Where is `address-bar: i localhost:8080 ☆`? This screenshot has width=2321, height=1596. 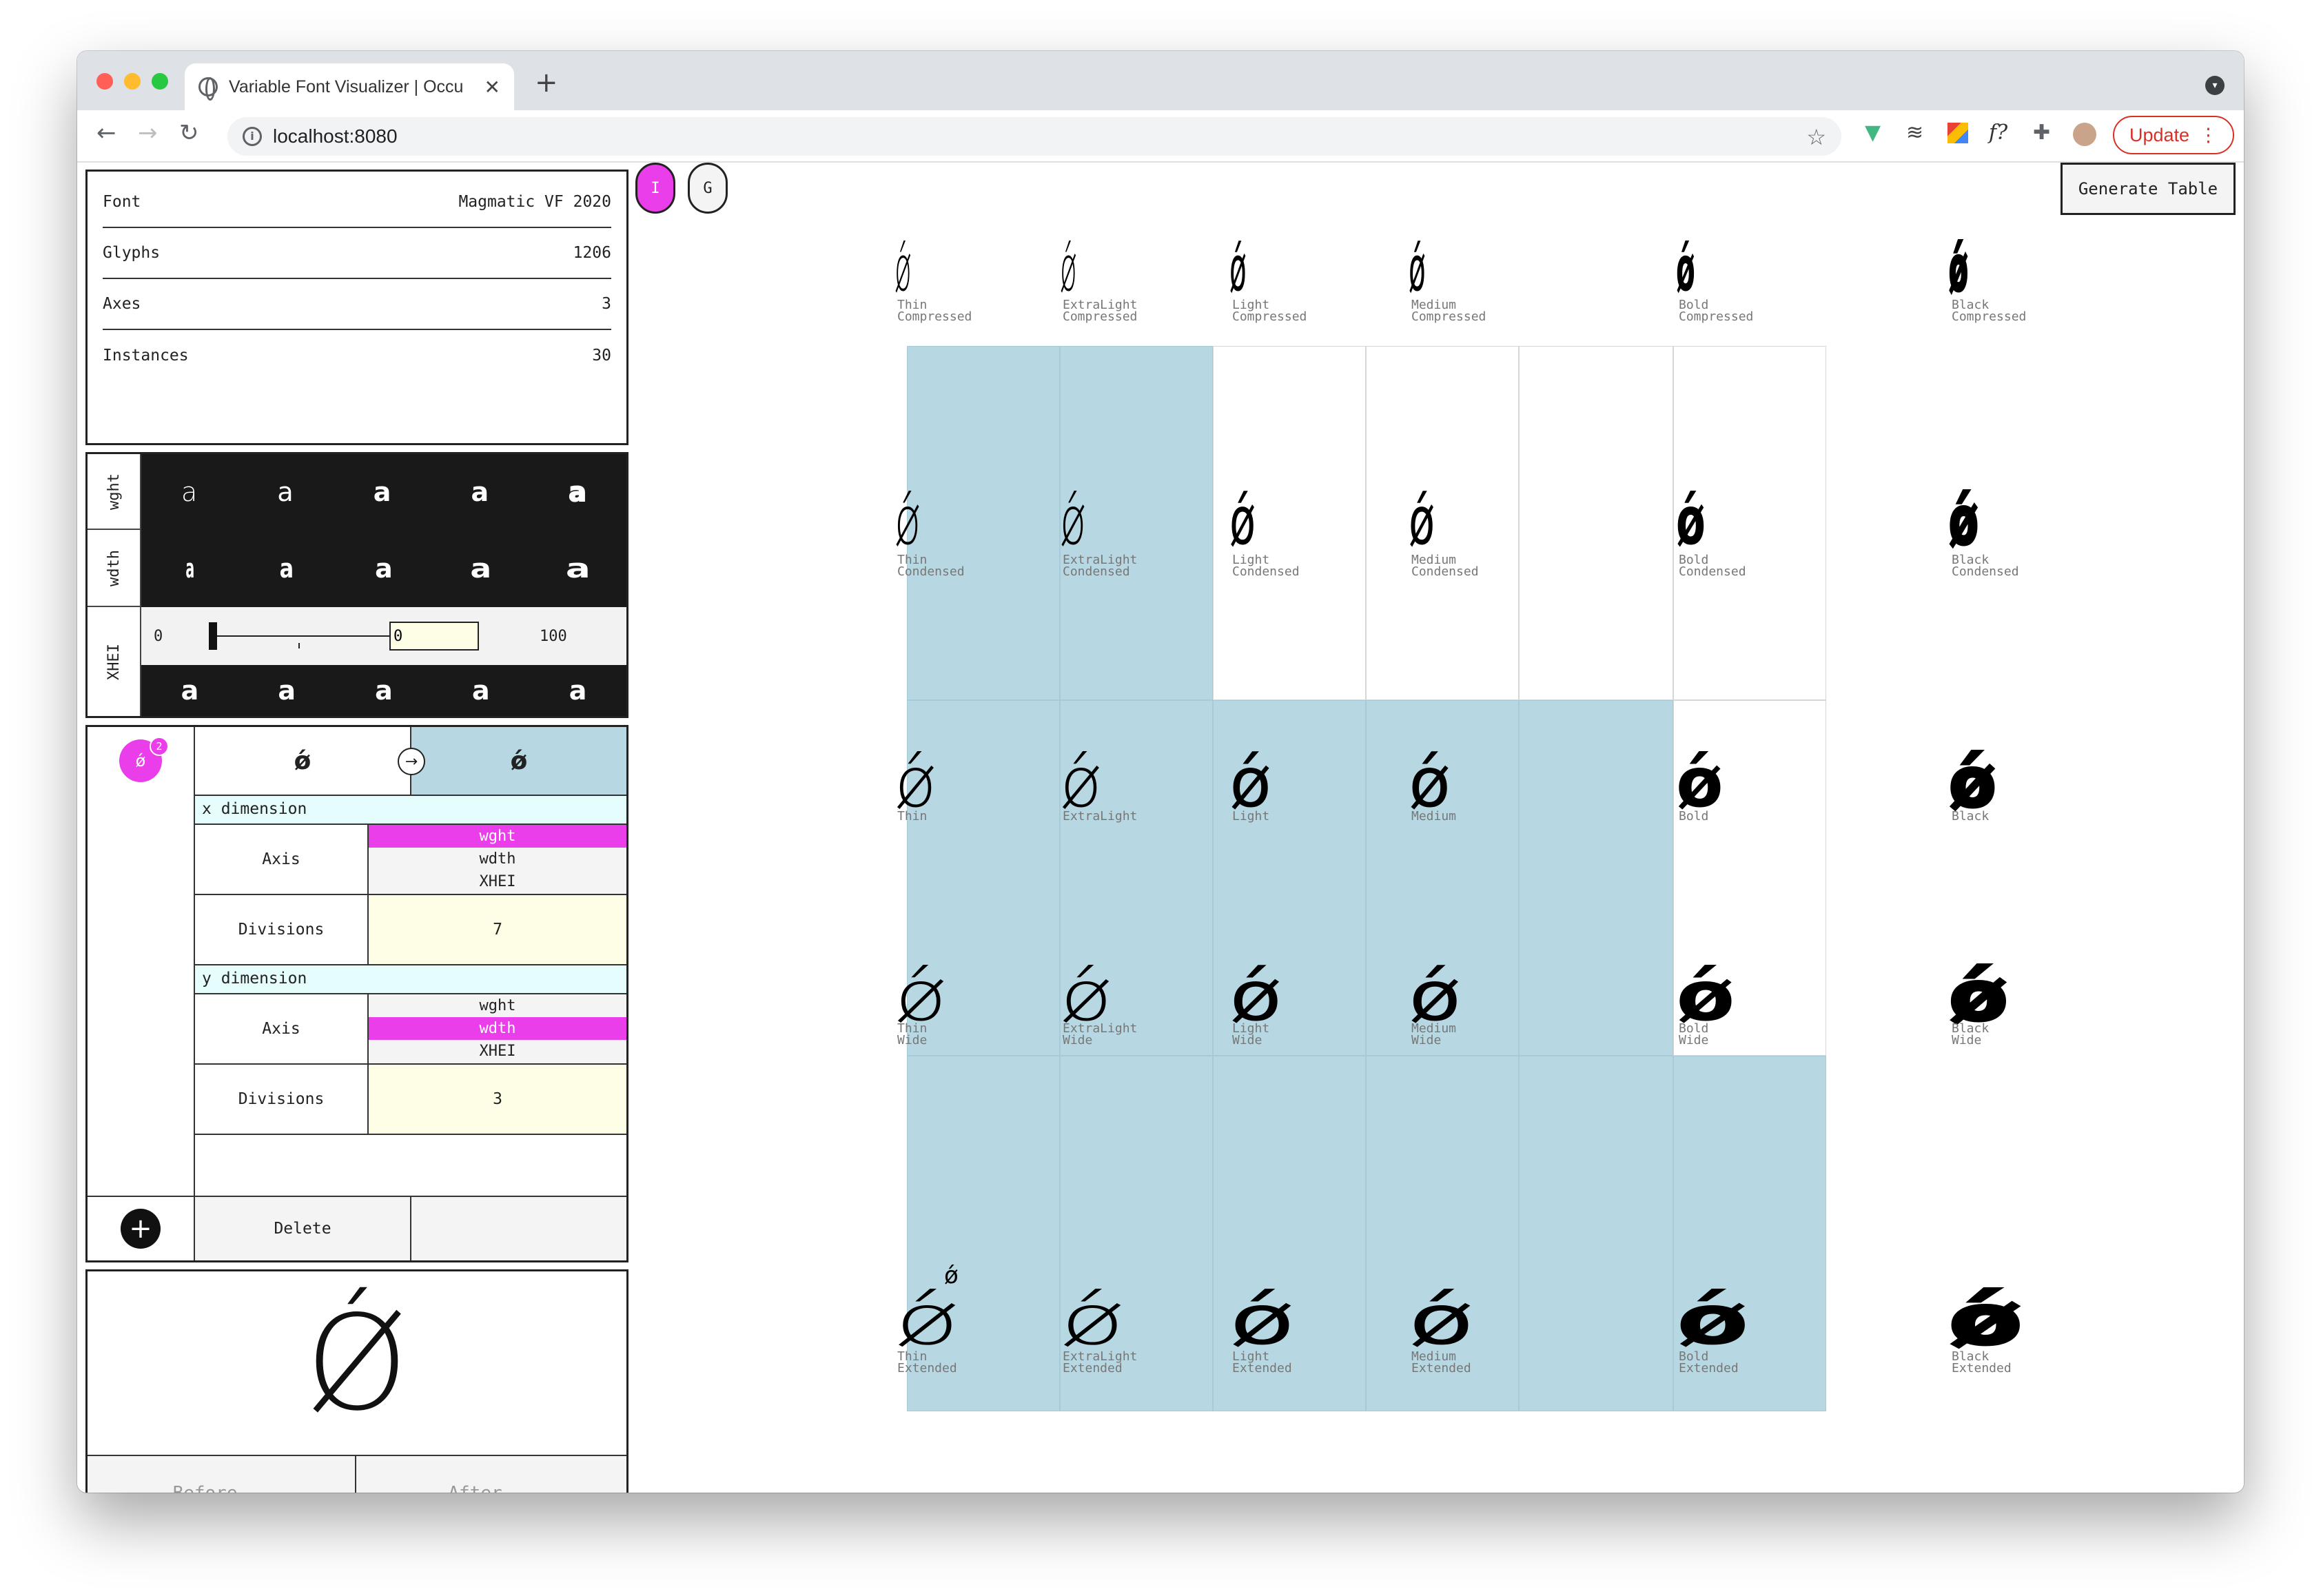
address-bar: i localhost:8080 ☆ is located at coordinates (1034, 136).